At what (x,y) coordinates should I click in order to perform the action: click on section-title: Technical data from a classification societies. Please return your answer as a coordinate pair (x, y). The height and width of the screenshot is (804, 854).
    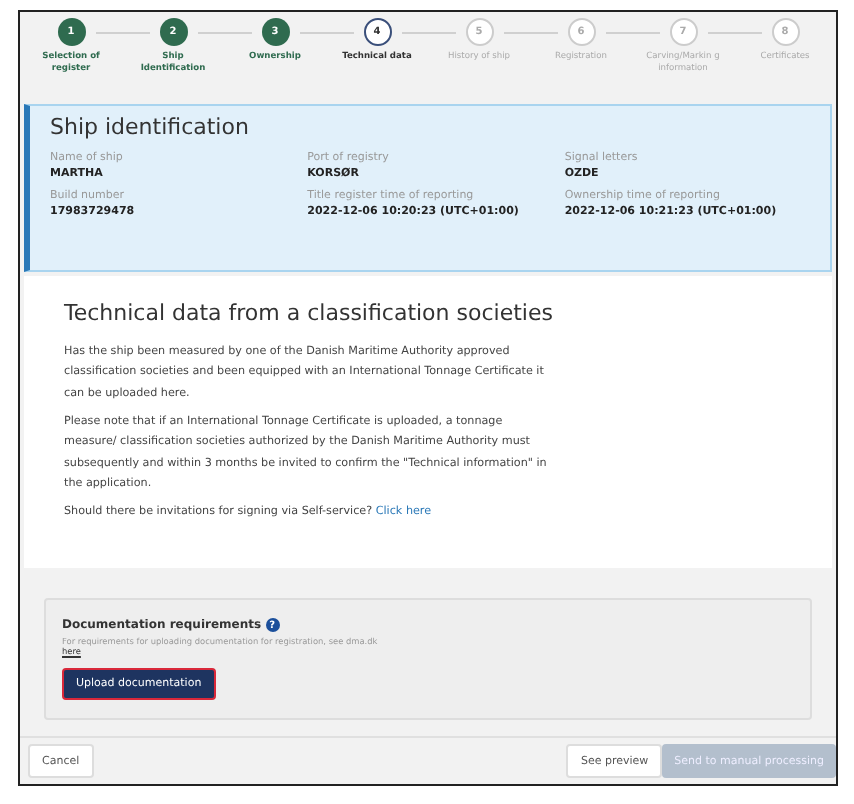
    Looking at the image, I should click on (309, 313).